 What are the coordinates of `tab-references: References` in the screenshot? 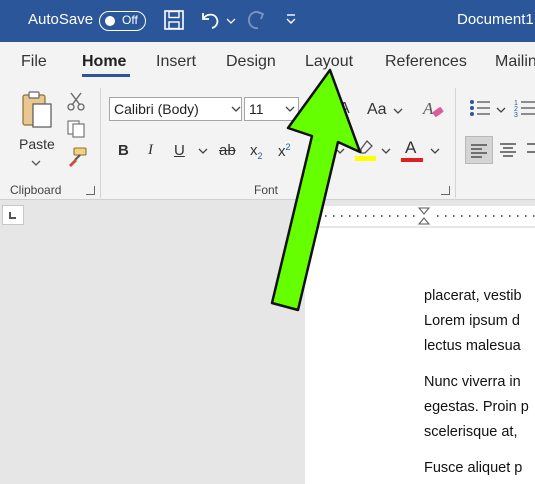 It's located at (426, 62).